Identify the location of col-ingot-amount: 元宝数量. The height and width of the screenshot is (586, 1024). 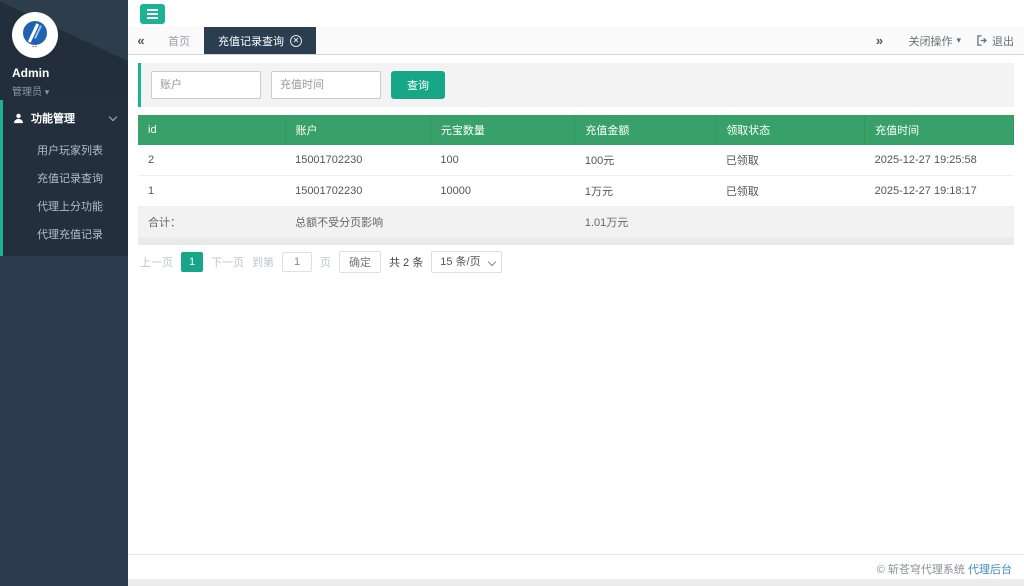
(503, 130).